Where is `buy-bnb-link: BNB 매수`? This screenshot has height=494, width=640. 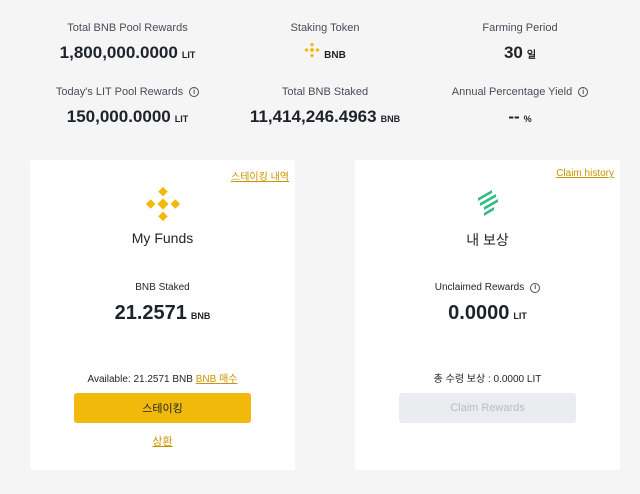
buy-bnb-link: BNB 매수 is located at coordinates (217, 379).